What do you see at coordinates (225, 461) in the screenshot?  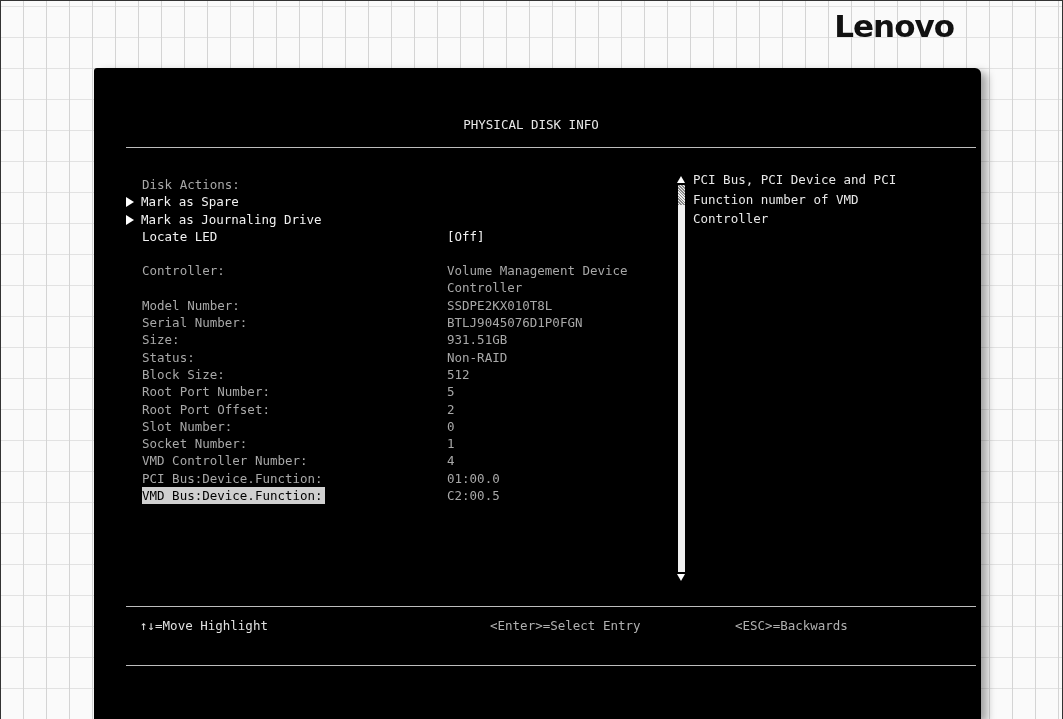 I see `info-label: VMD Controller Number:` at bounding box center [225, 461].